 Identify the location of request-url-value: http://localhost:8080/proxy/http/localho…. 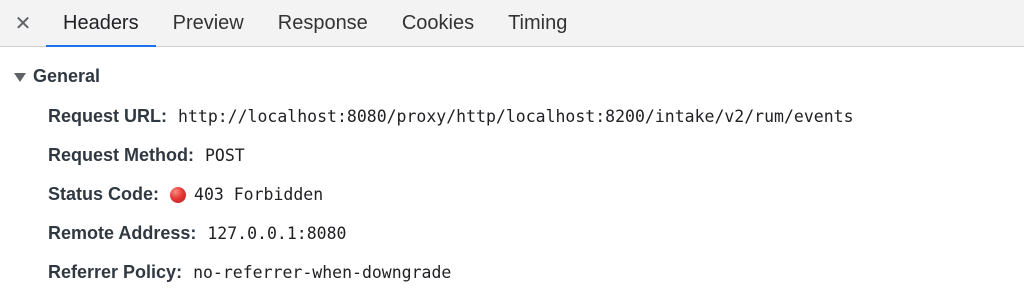
(516, 116).